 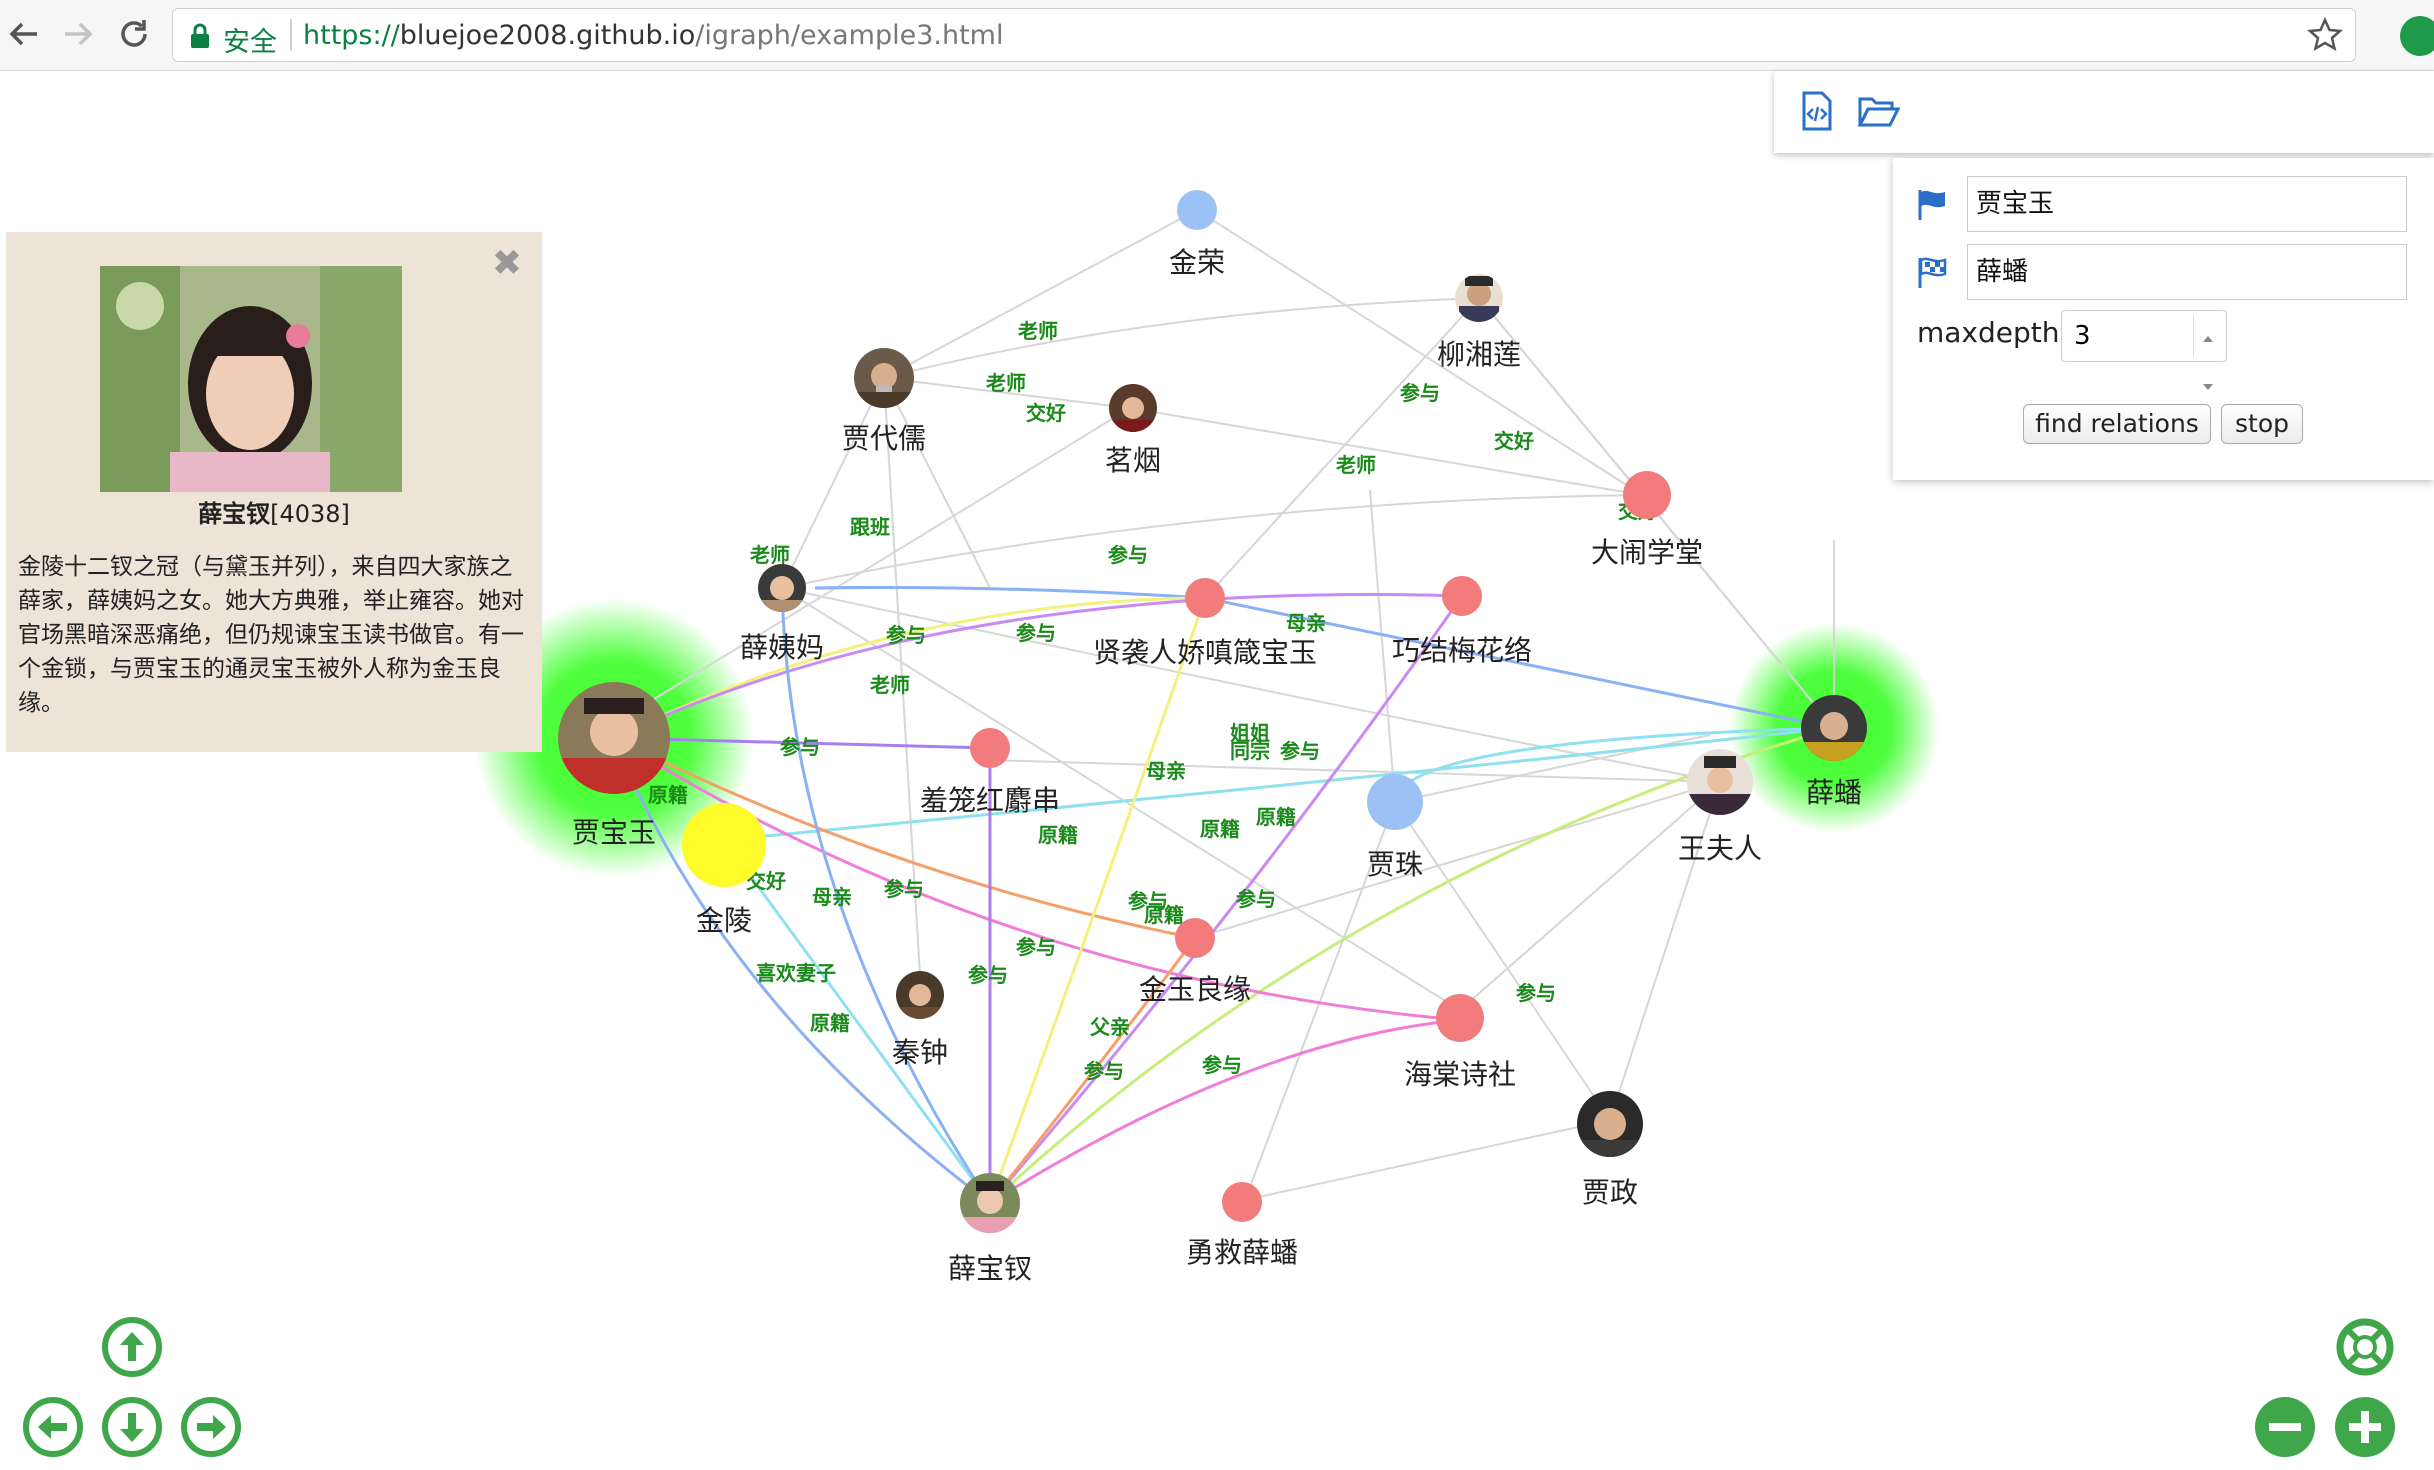 What do you see at coordinates (1195, 989) in the screenshot?
I see `node-label: 金玉良缘` at bounding box center [1195, 989].